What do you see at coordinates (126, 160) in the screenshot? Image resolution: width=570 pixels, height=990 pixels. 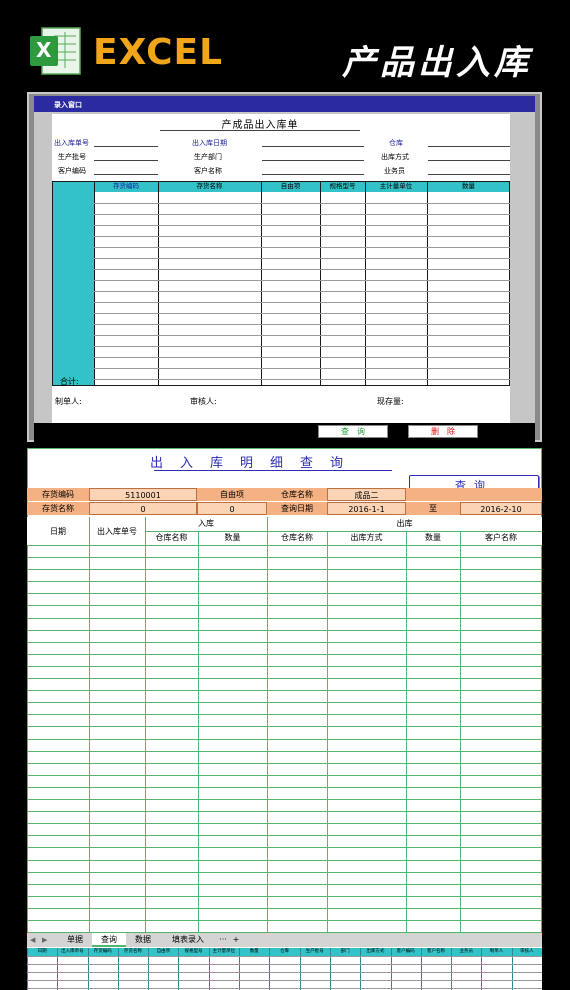 I see `batch-no-field` at bounding box center [126, 160].